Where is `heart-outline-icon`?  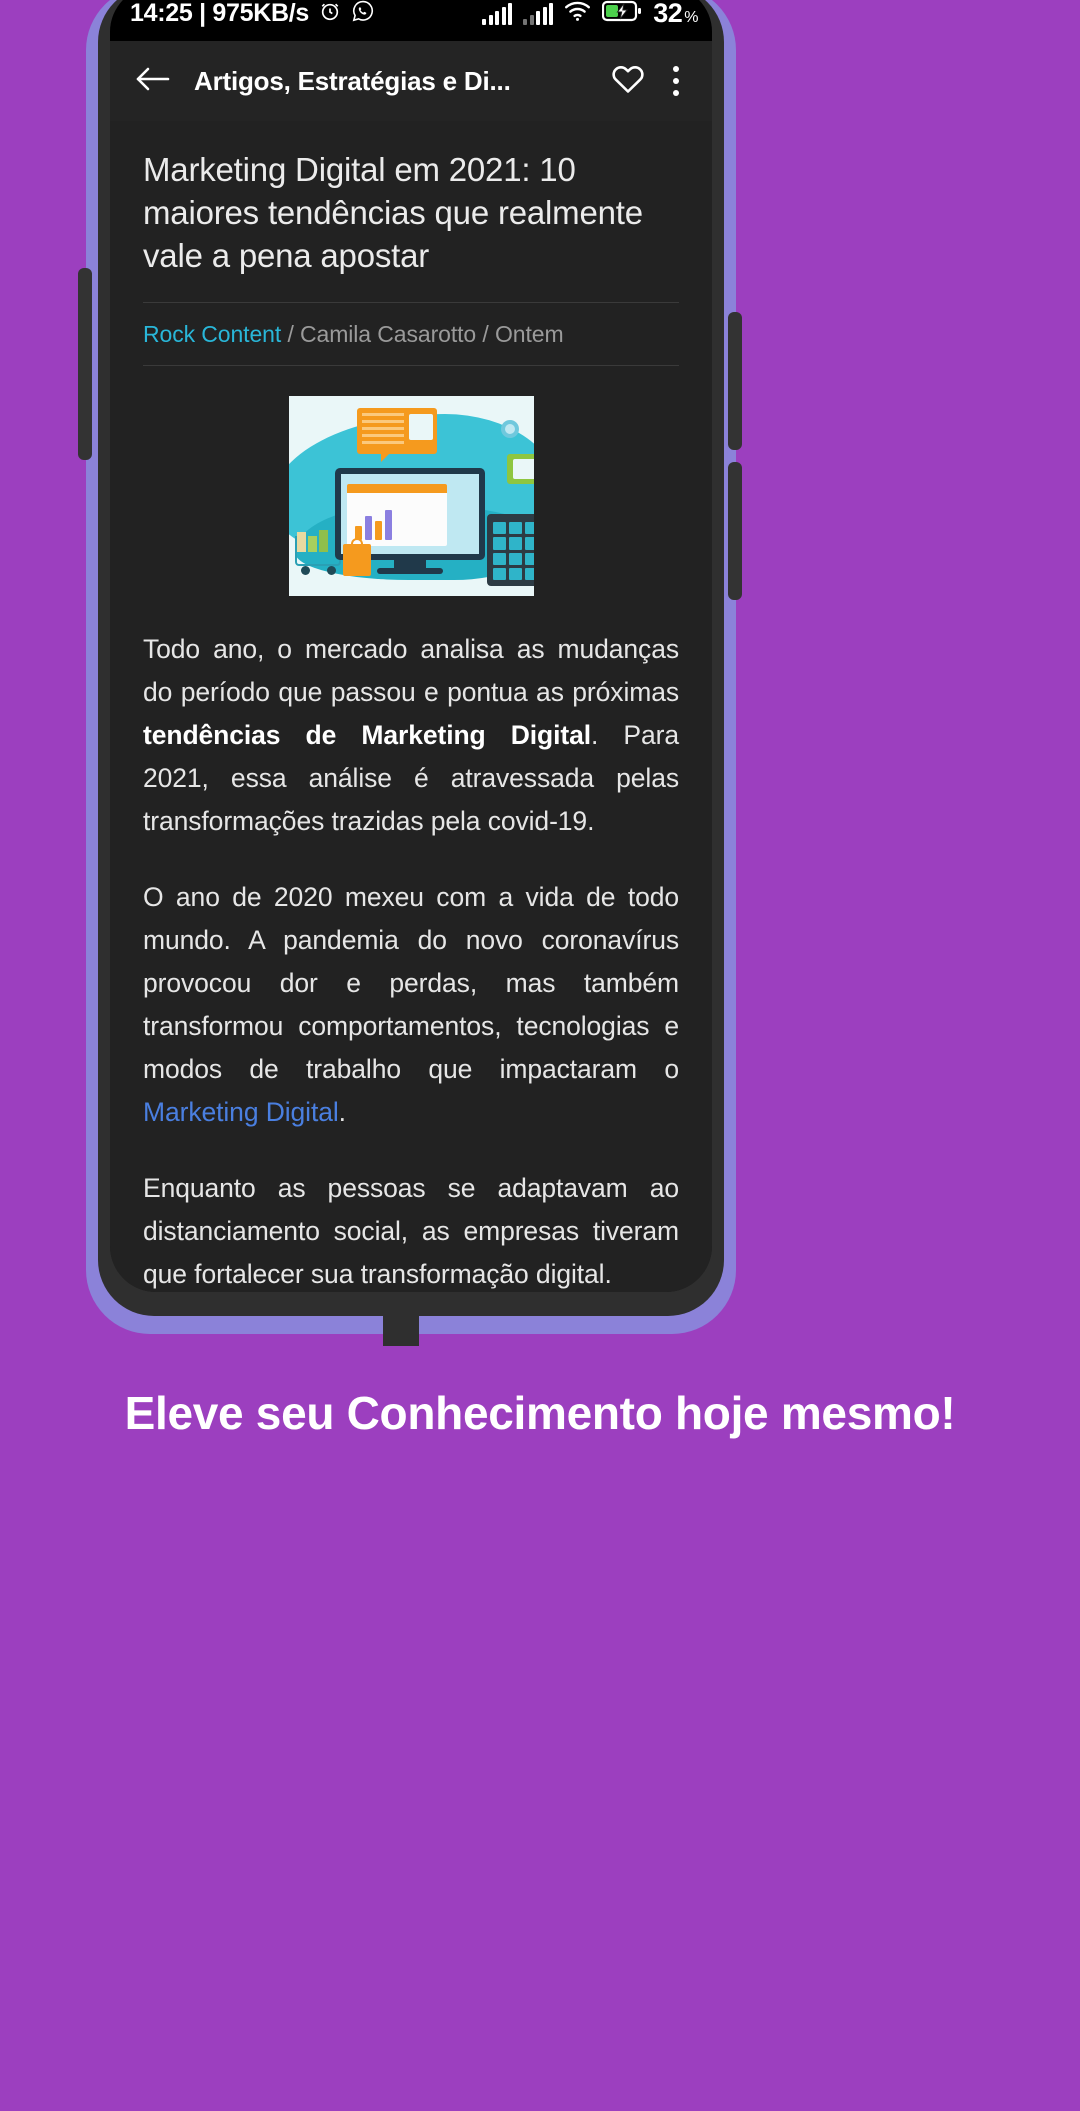
heart-outline-icon is located at coordinates (628, 81).